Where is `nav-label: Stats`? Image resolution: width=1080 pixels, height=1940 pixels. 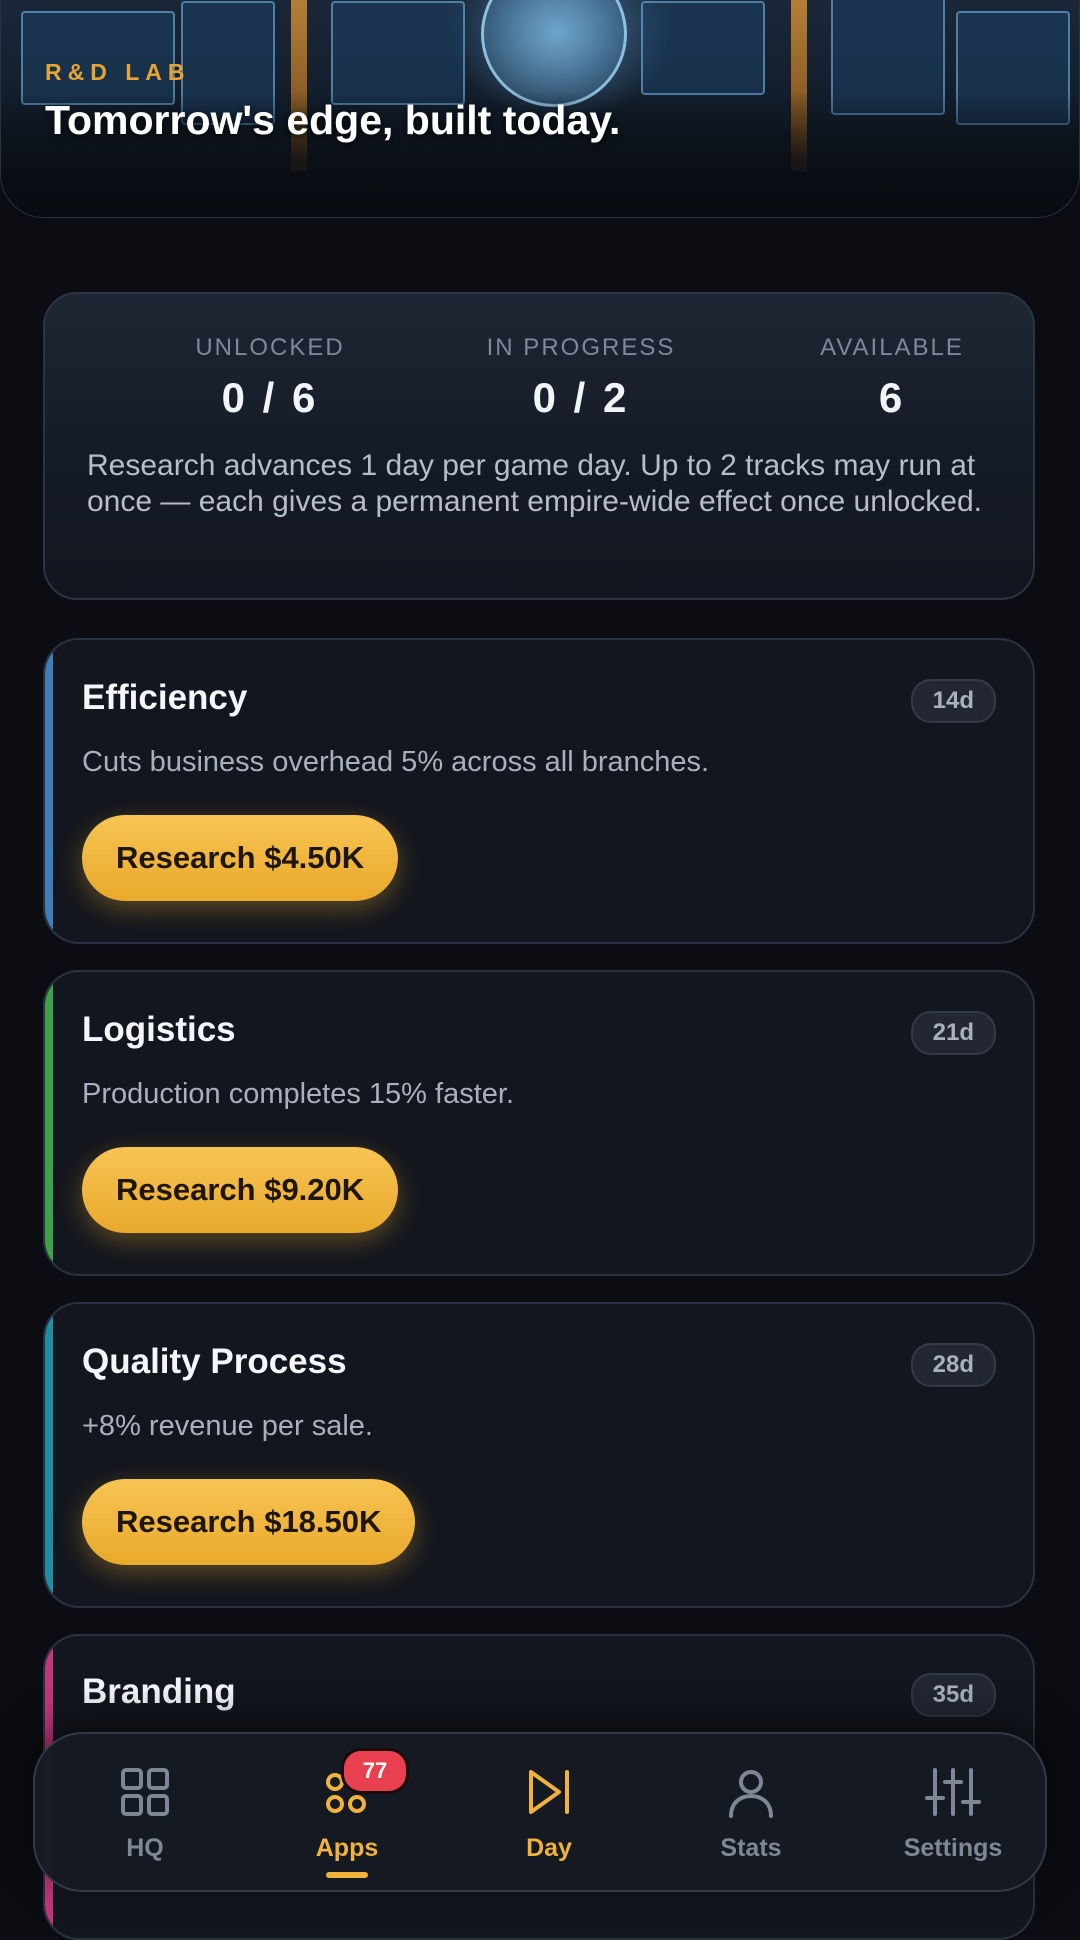 nav-label: Stats is located at coordinates (751, 1848).